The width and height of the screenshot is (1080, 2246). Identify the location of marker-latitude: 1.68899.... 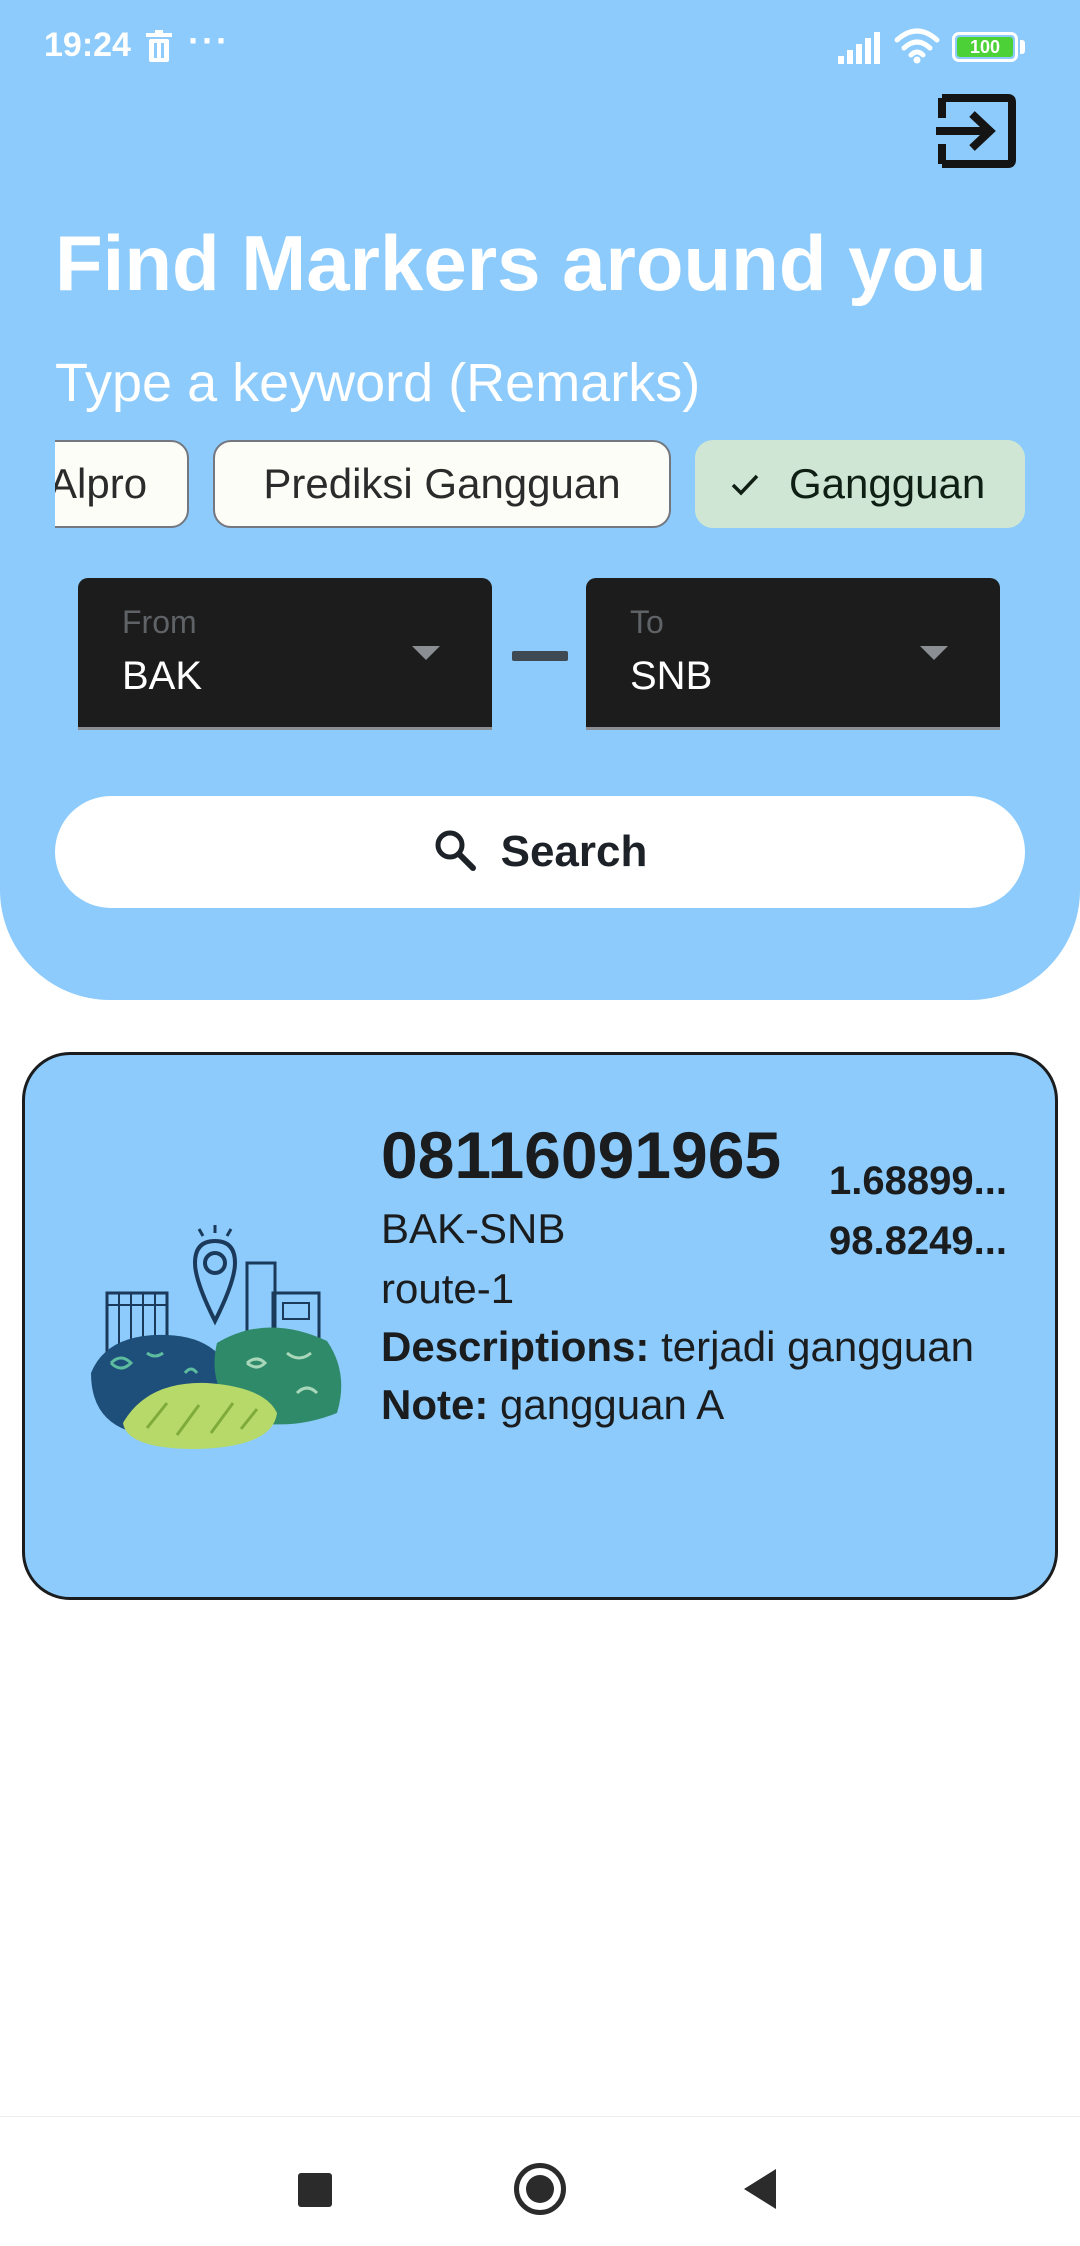
(918, 1181).